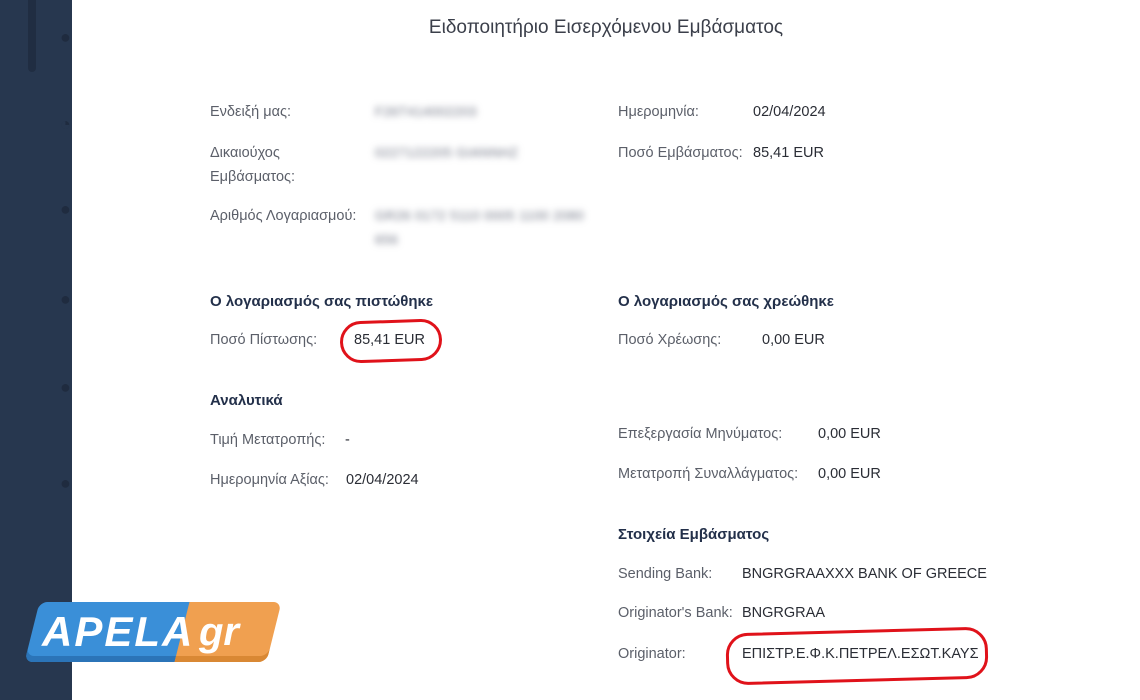  What do you see at coordinates (606, 27) in the screenshot?
I see `dialog-title: Ειδοποιητήριο Εισερχόμενου Εμβάσματος` at bounding box center [606, 27].